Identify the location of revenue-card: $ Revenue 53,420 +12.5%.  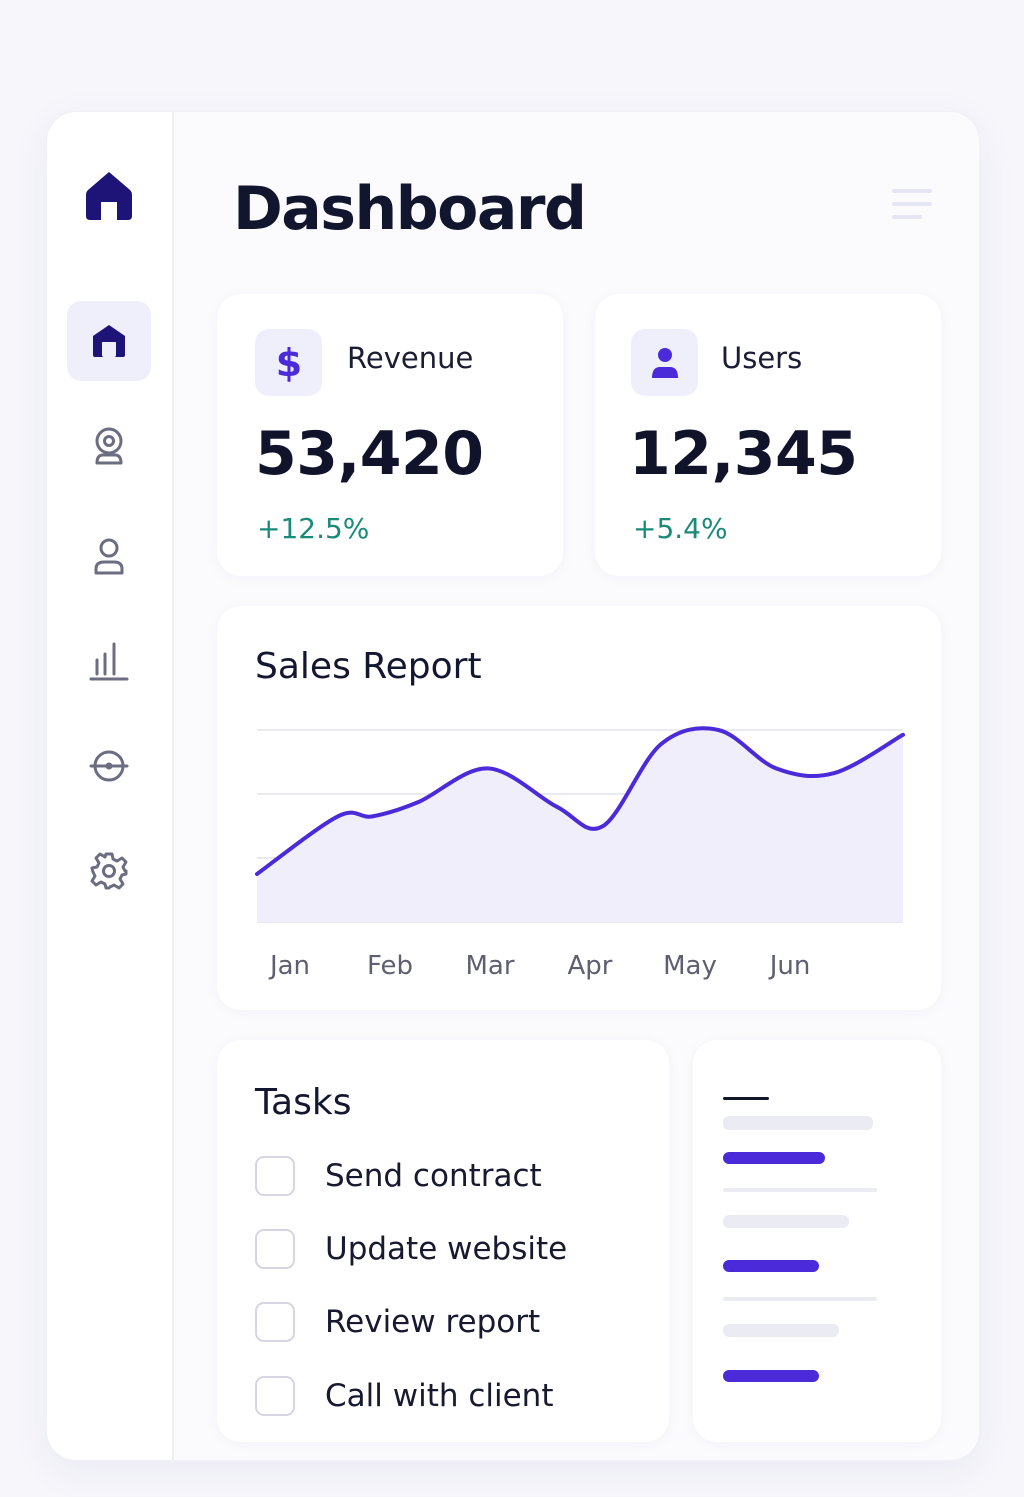
(390, 435).